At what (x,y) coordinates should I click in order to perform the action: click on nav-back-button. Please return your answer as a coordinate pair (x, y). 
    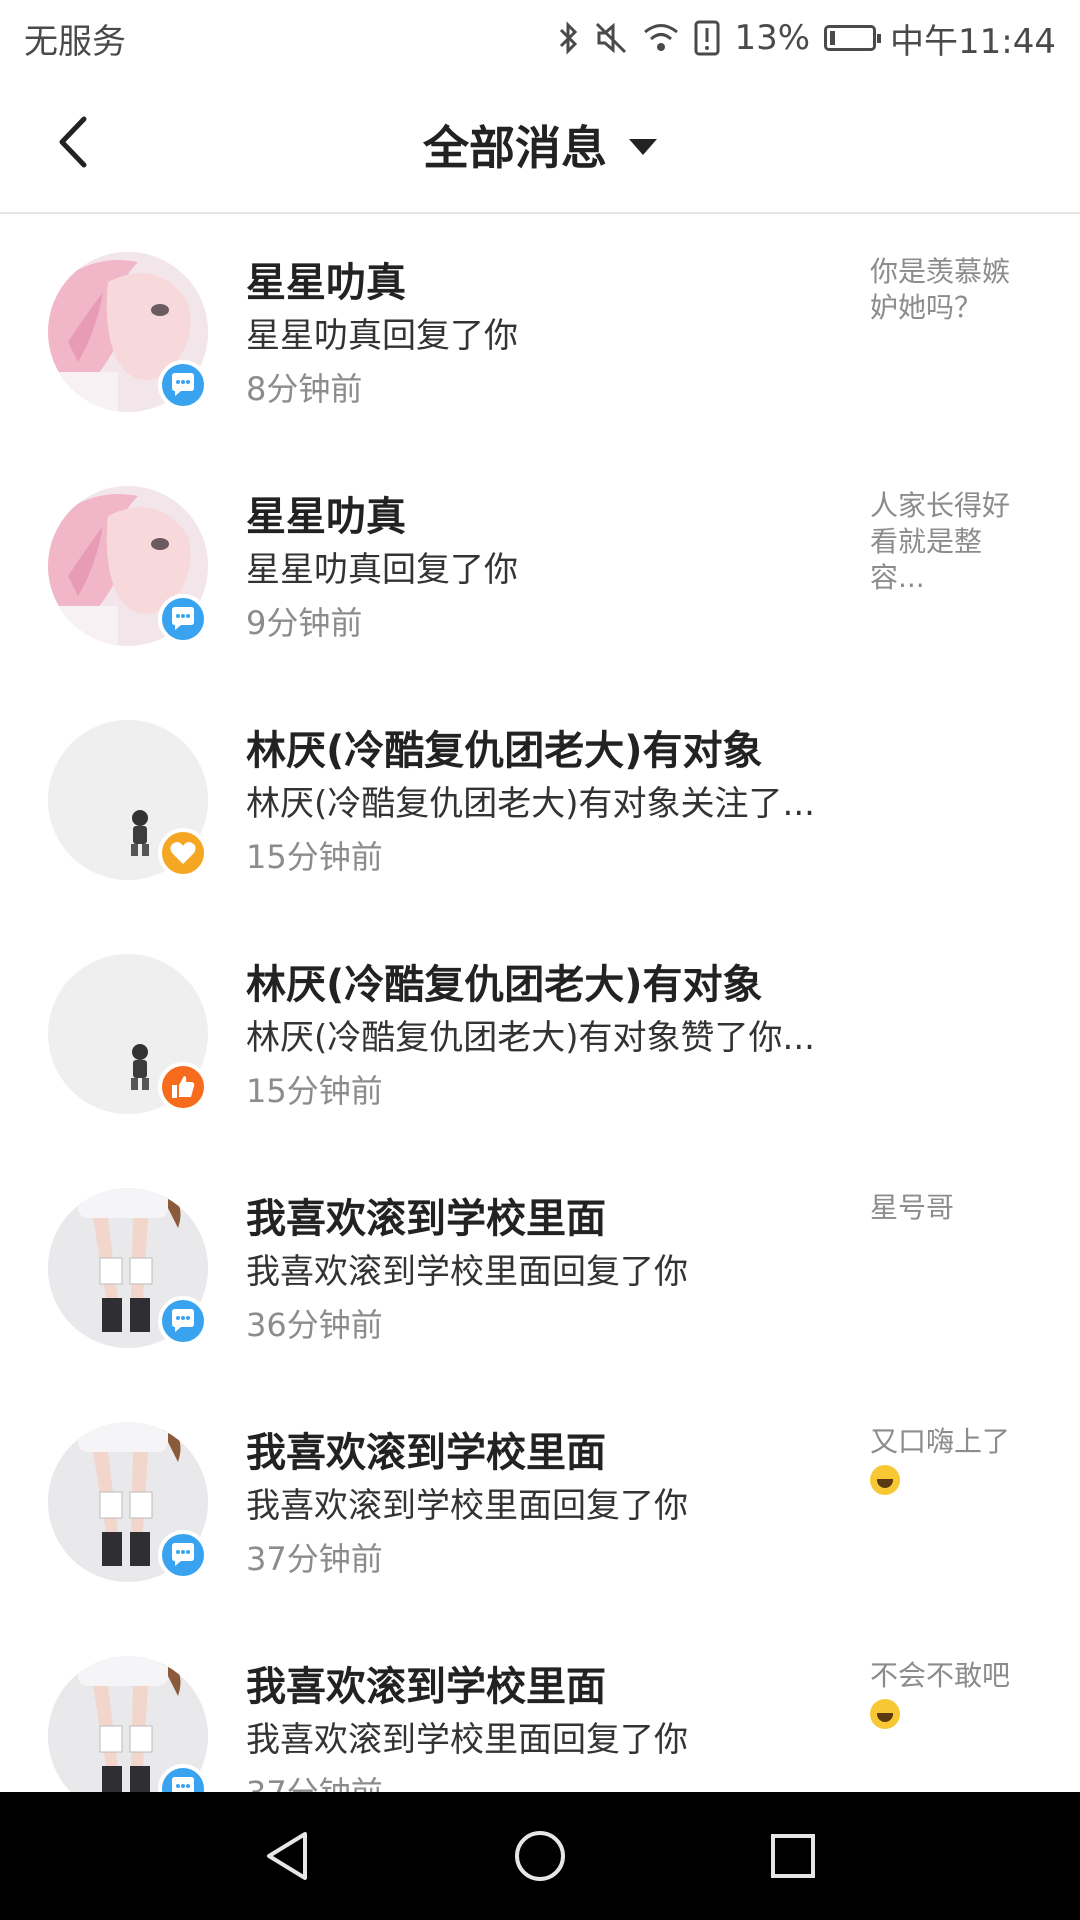
    Looking at the image, I should click on (287, 1856).